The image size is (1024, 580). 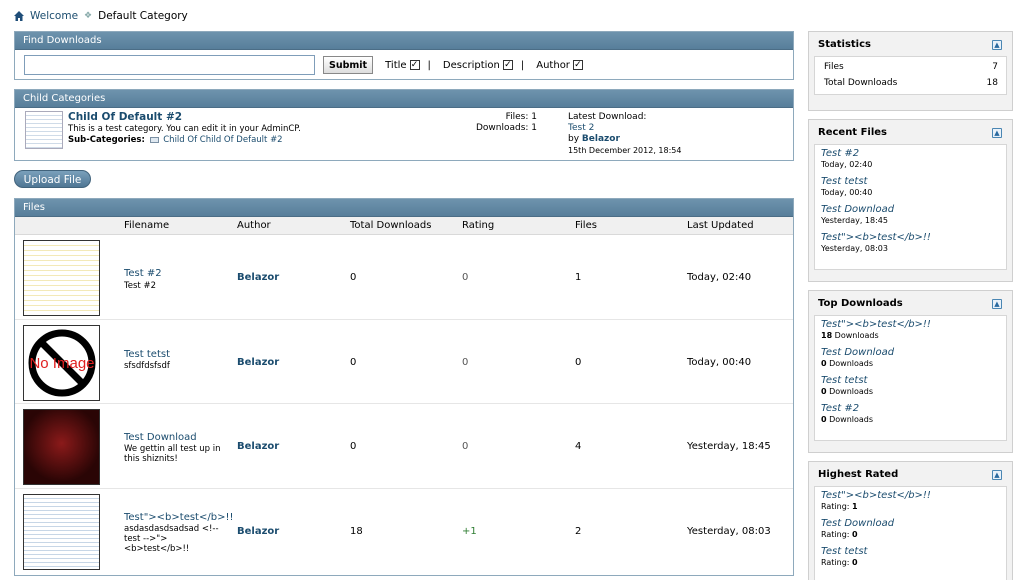 I want to click on highest-rated-item: Test"><b>test</b>!! Rating: 1, so click(x=910, y=501).